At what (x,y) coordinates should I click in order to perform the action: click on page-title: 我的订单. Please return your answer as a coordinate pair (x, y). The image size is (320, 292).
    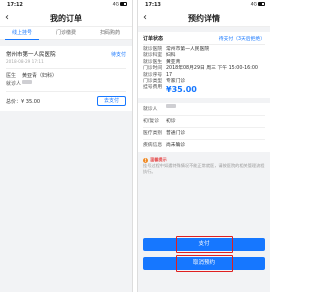
    Looking at the image, I should click on (66, 18).